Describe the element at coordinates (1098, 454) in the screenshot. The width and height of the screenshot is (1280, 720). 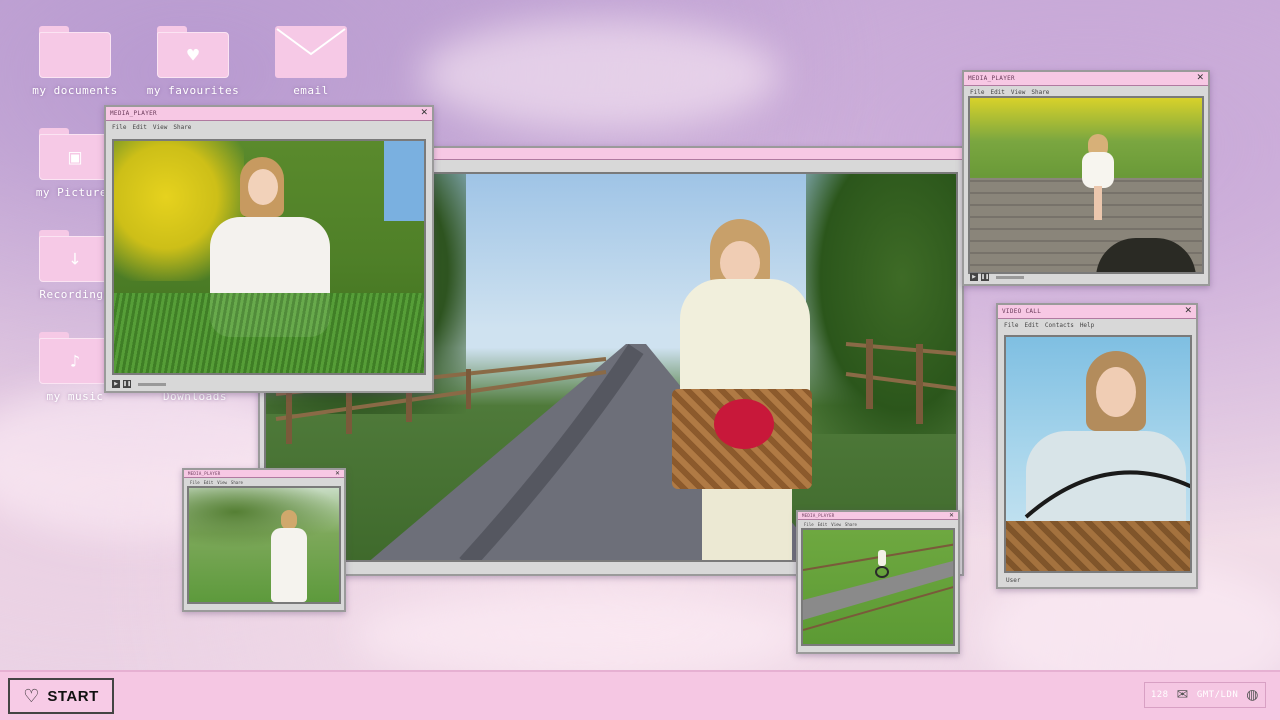
I see `video-call-view` at that location.